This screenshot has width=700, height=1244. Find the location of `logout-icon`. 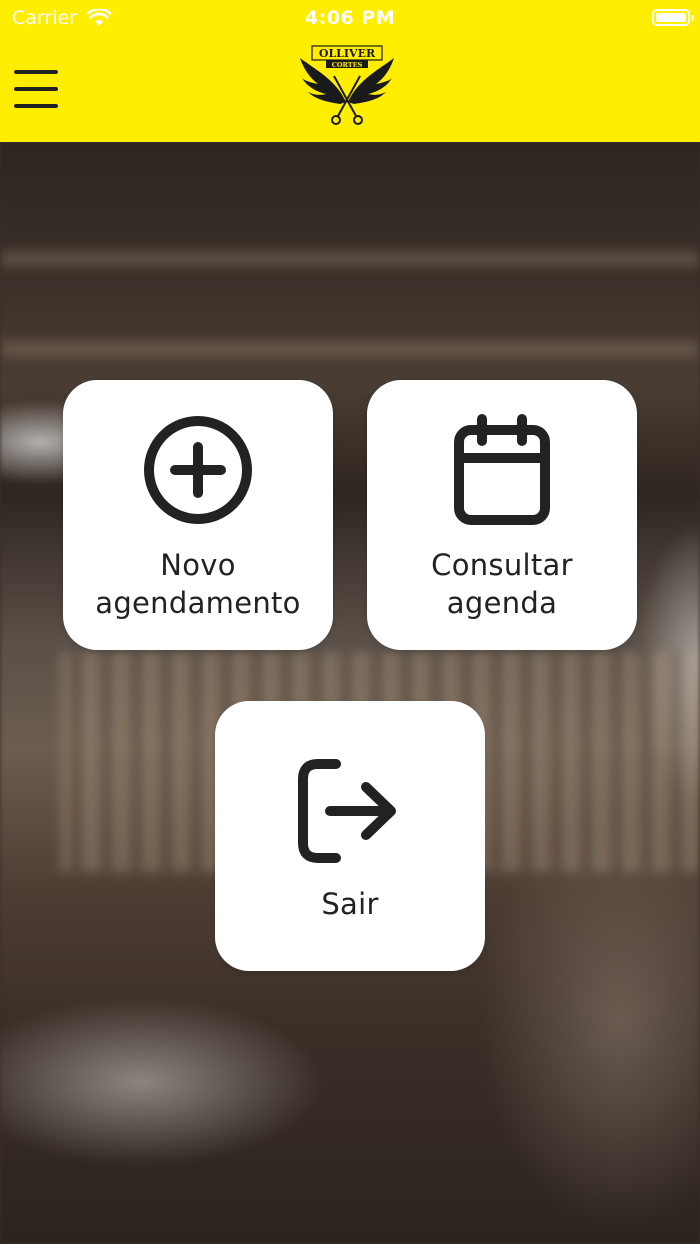

logout-icon is located at coordinates (347, 811).